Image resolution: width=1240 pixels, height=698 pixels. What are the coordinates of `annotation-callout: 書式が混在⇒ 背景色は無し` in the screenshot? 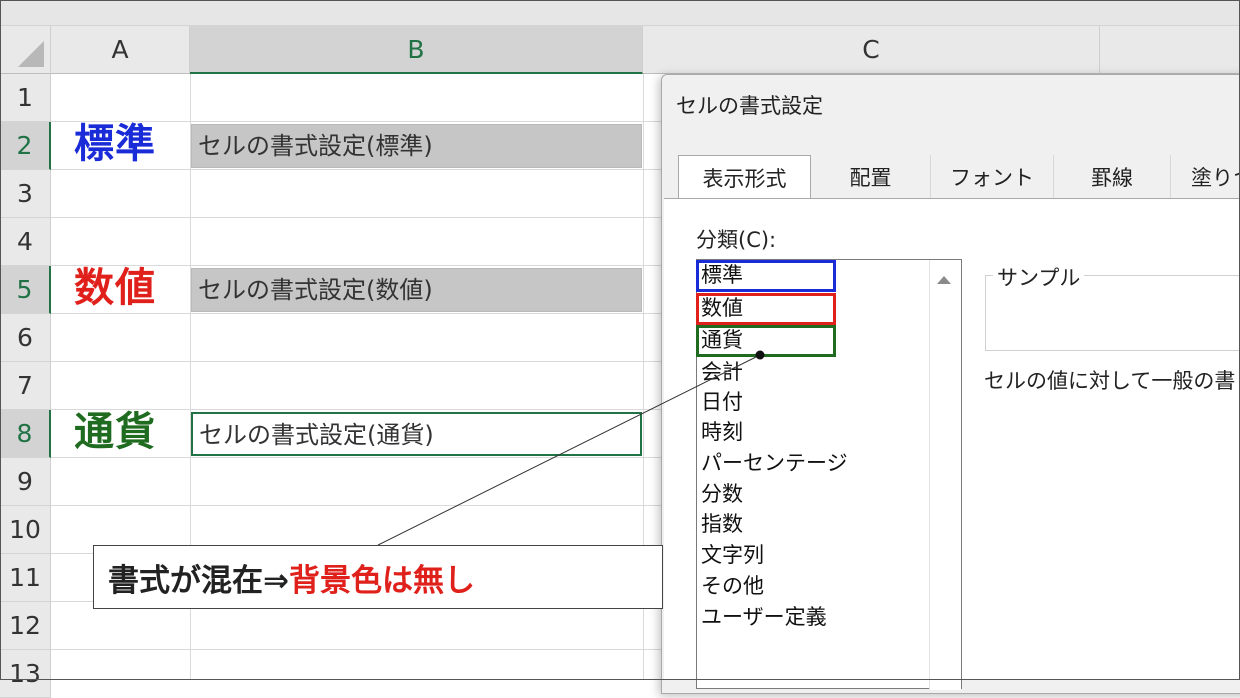 It's located at (378, 577).